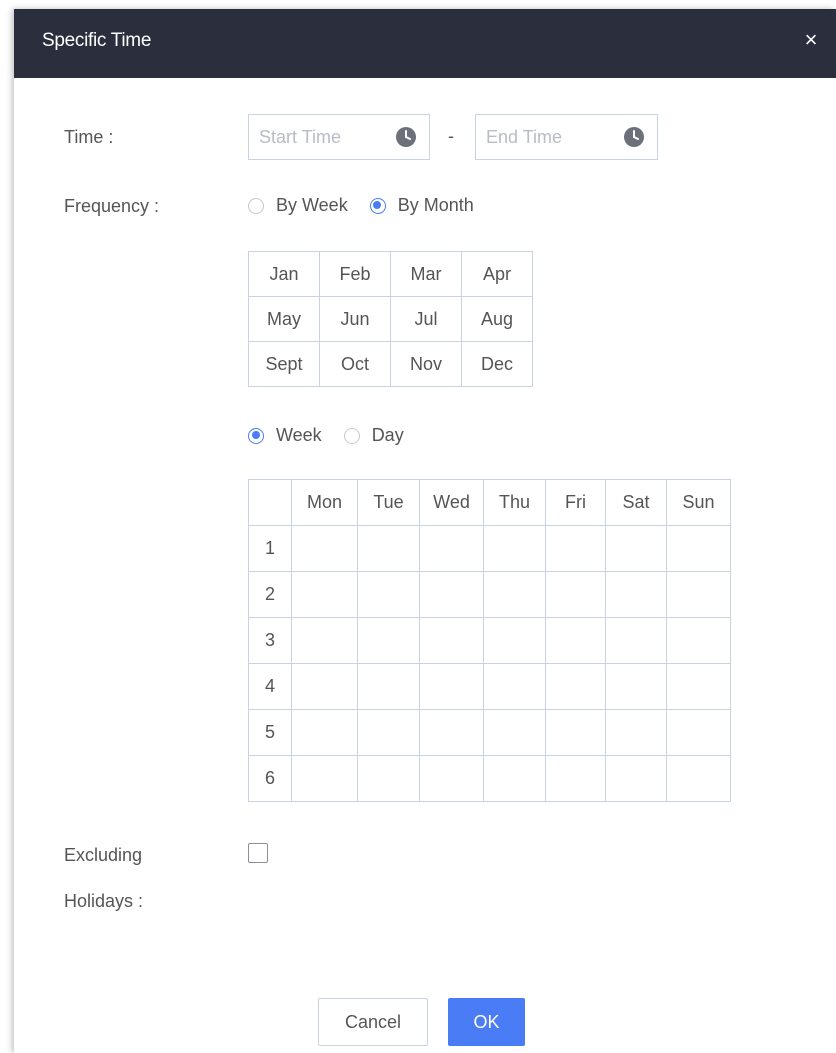 Image resolution: width=836 pixels, height=1053 pixels. I want to click on week-radio: Week, so click(285, 435).